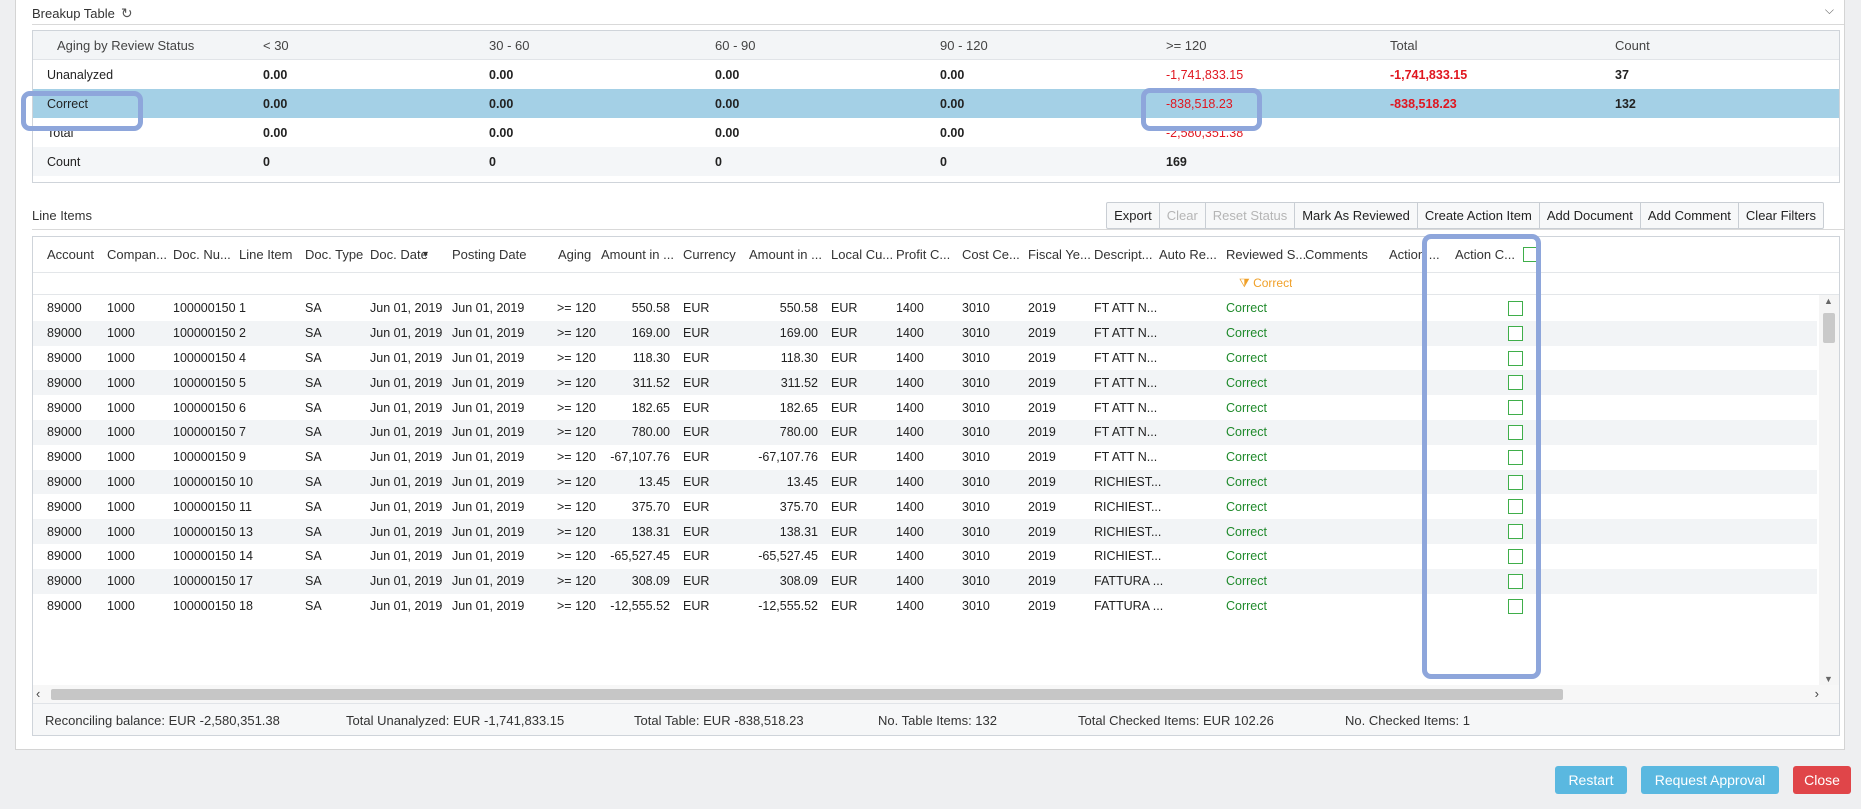 The width and height of the screenshot is (1861, 809). What do you see at coordinates (1265, 283) in the screenshot?
I see `reviewed-status-filter: ⧩ Correct` at bounding box center [1265, 283].